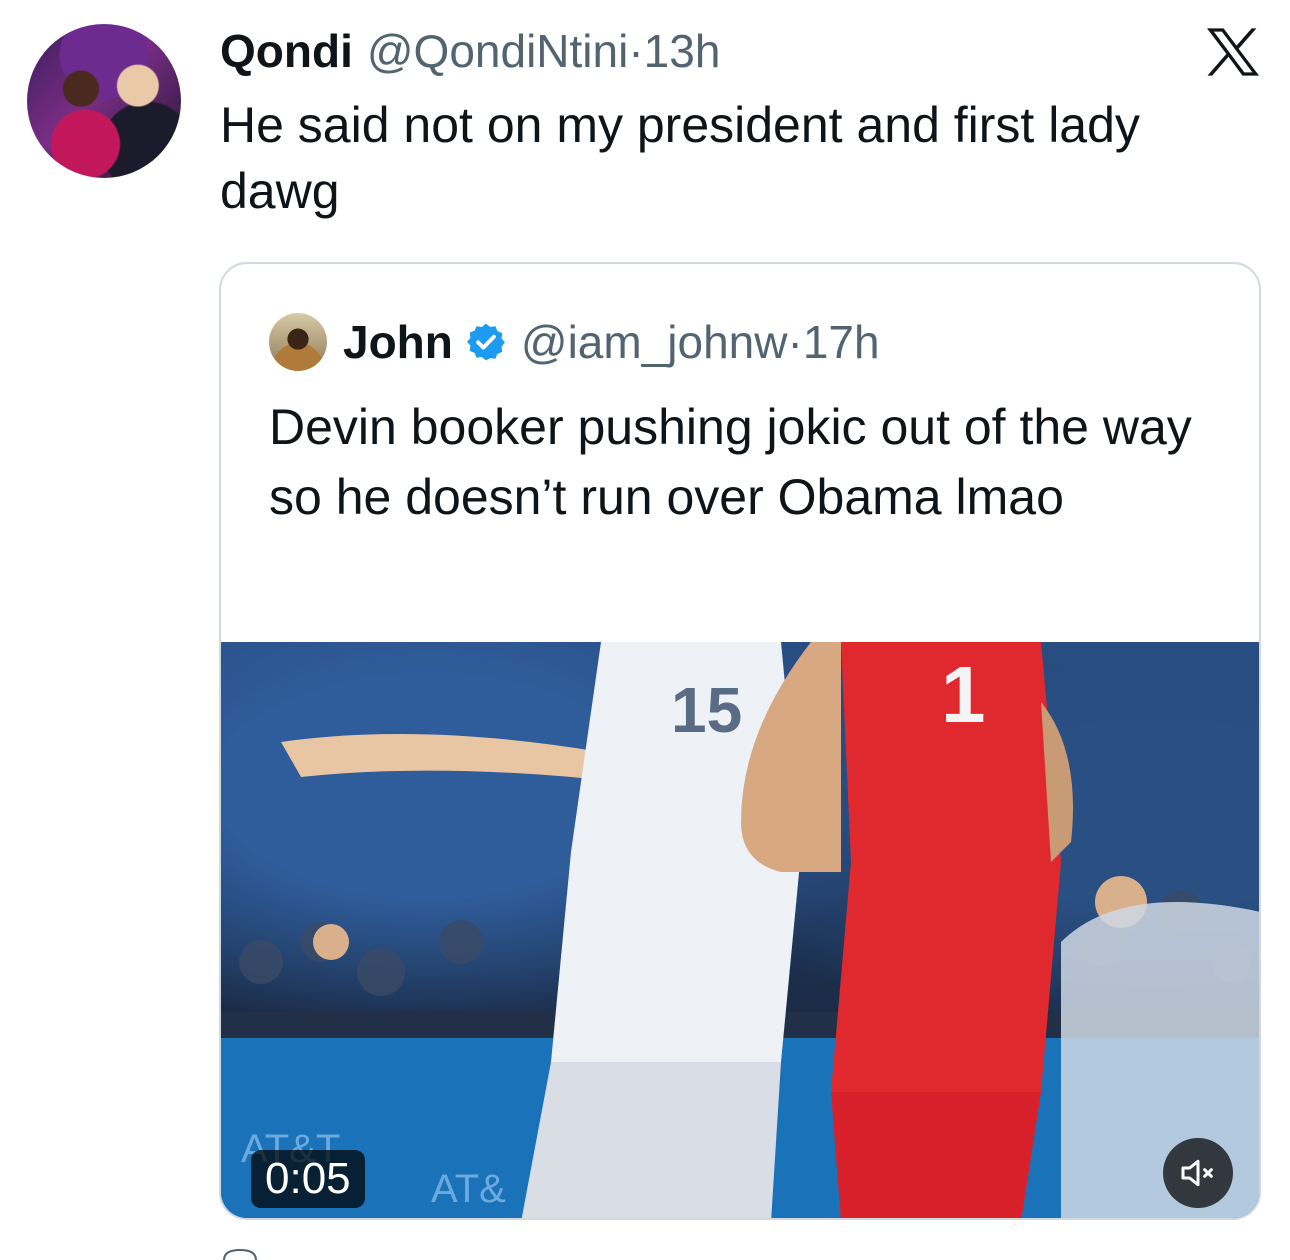  Describe the element at coordinates (240, 1254) in the screenshot. I see `reply-icon-peek` at that location.